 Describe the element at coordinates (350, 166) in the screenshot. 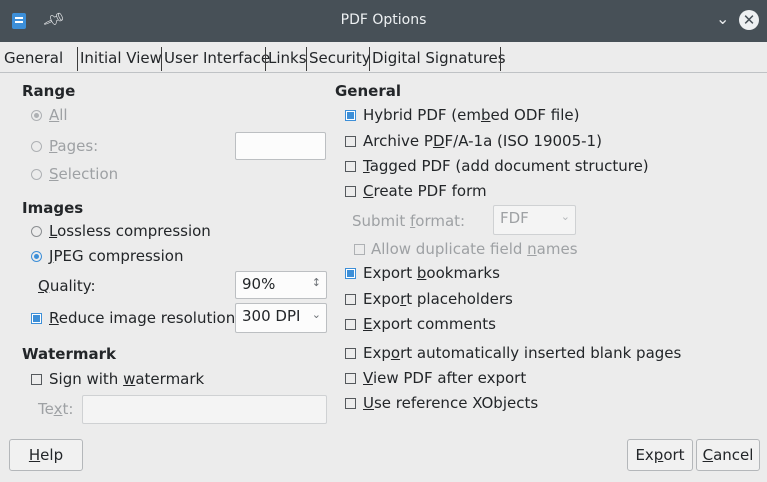

I see `tagged-pdf-checkbox` at that location.